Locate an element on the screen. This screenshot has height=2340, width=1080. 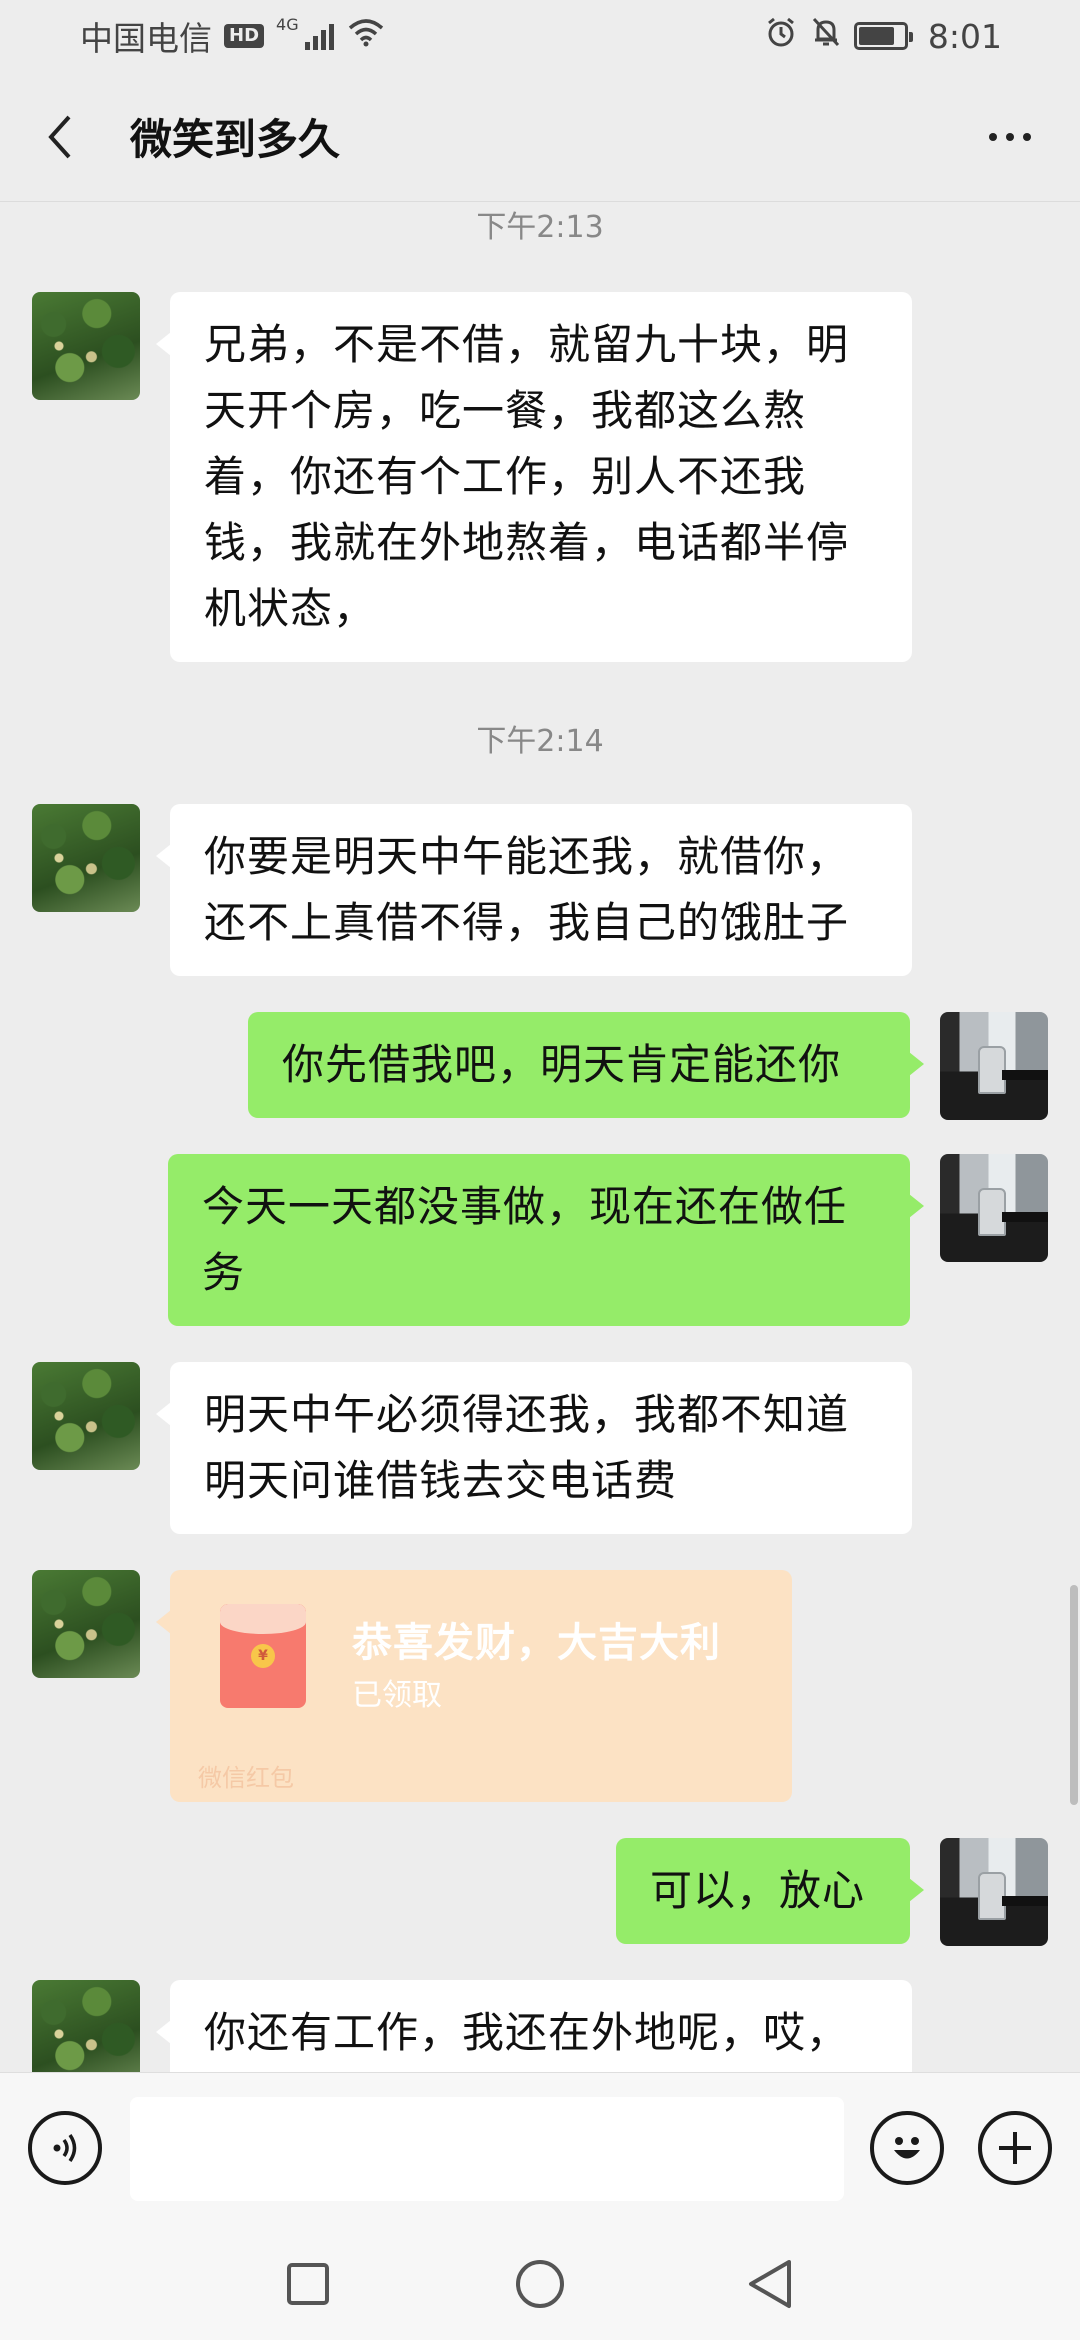
status-right: 8:01 is located at coordinates (883, 36).